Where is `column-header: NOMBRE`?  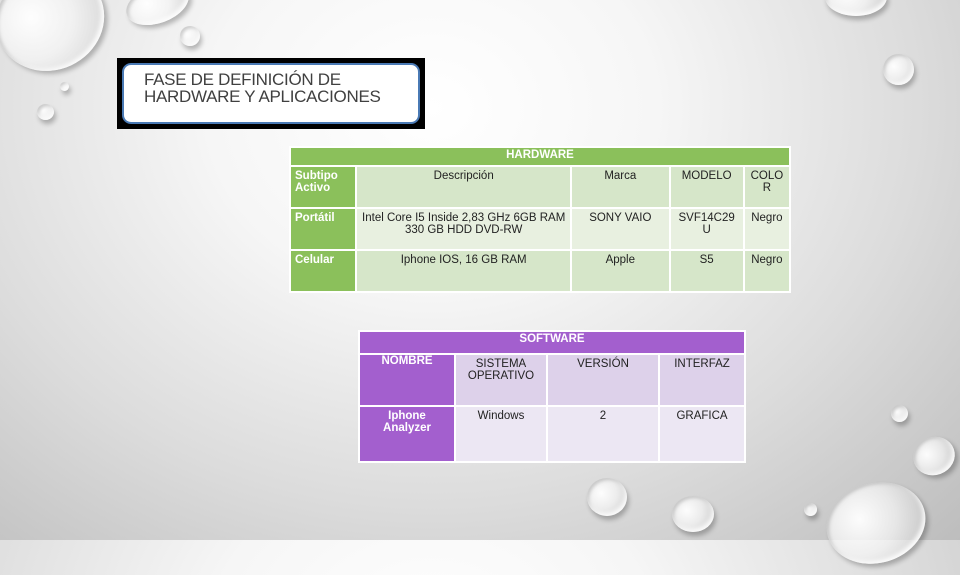 column-header: NOMBRE is located at coordinates (407, 380).